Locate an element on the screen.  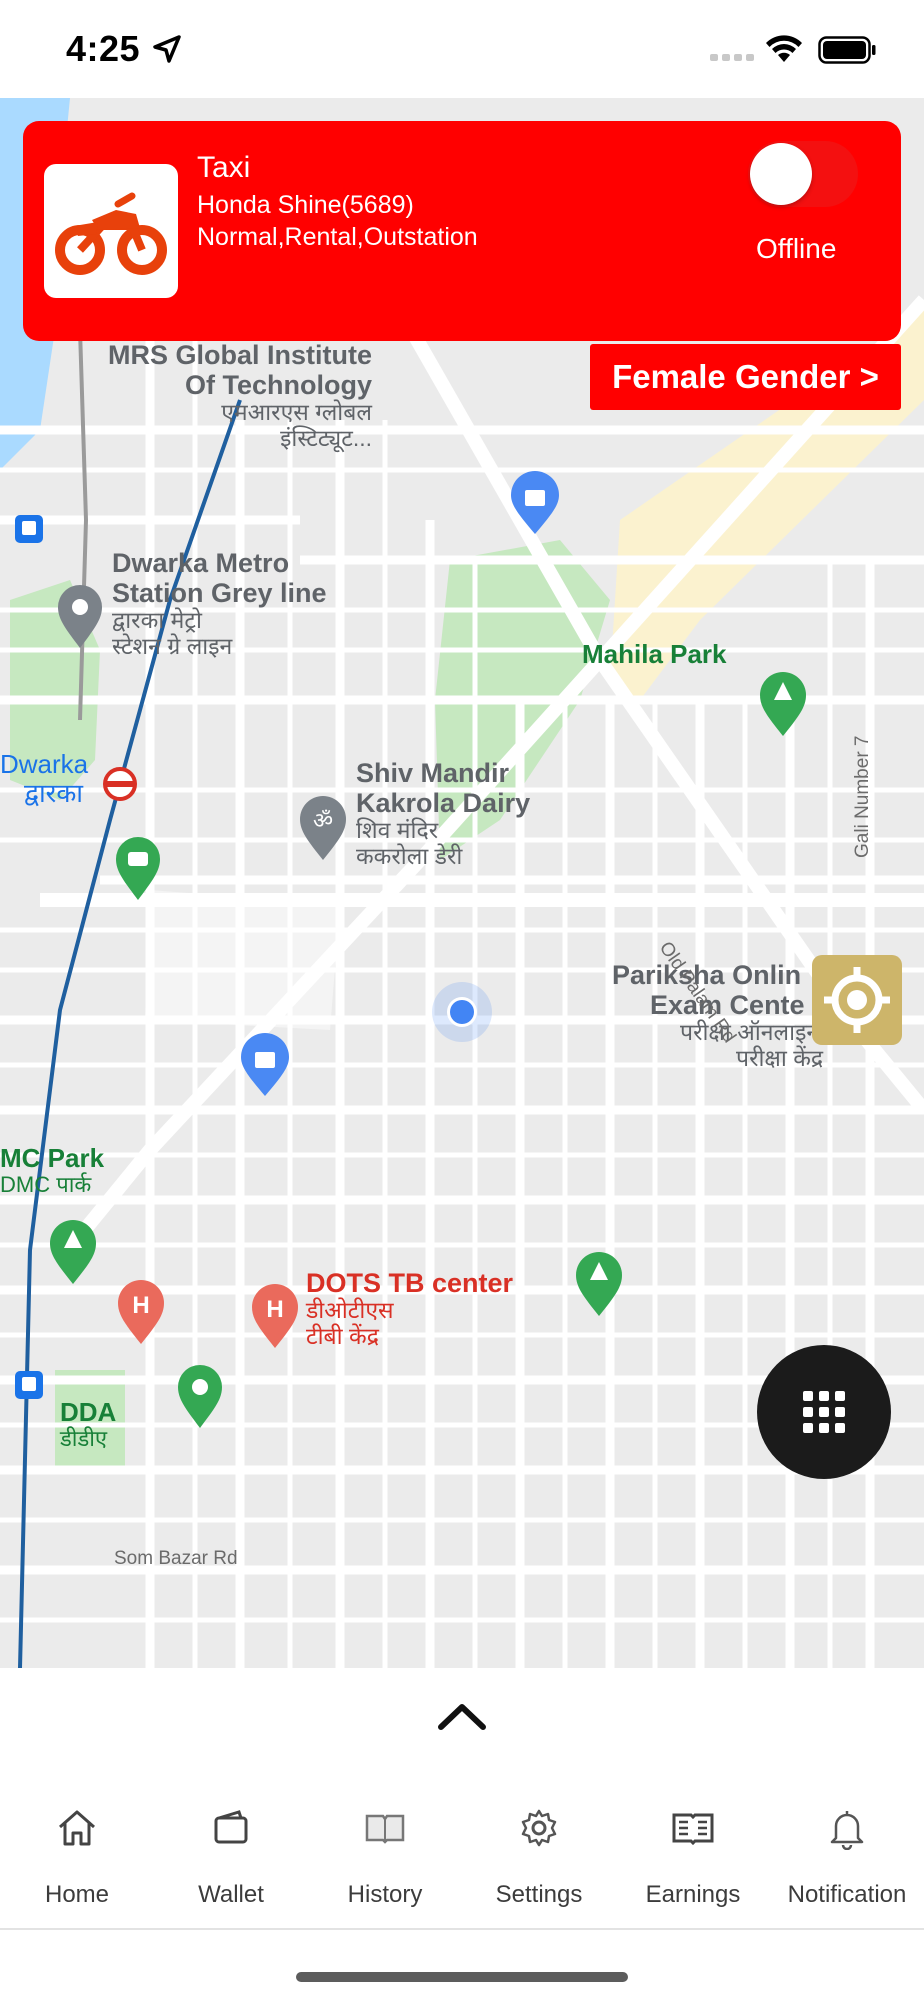
home-icon is located at coordinates (77, 1828).